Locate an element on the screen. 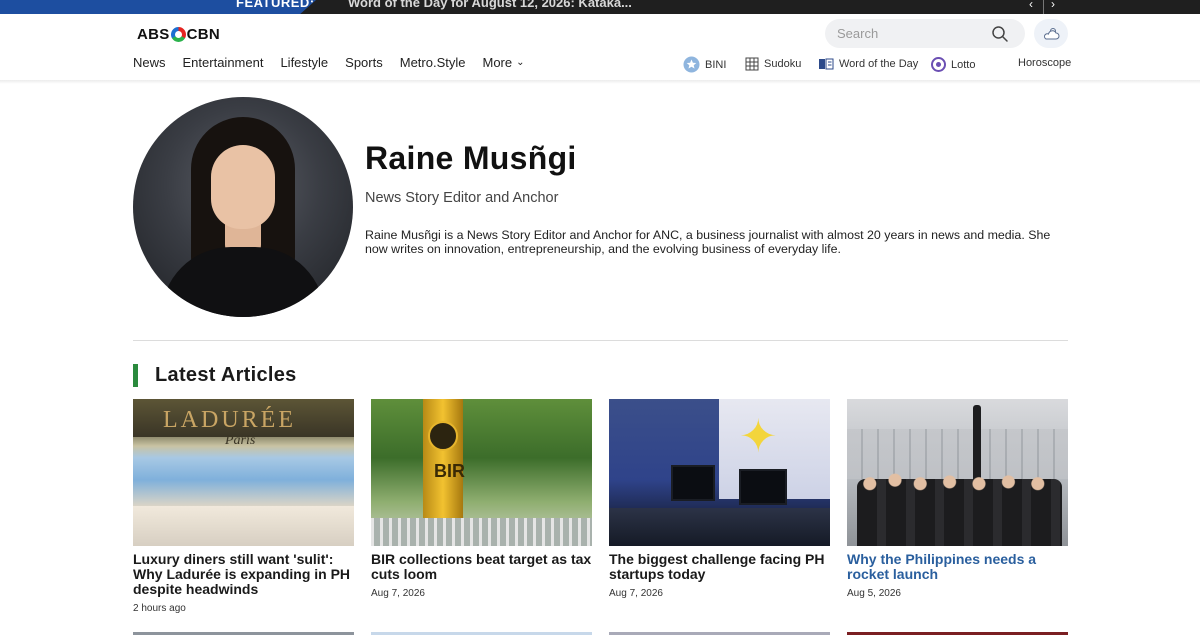  search-icon is located at coordinates (1000, 34).